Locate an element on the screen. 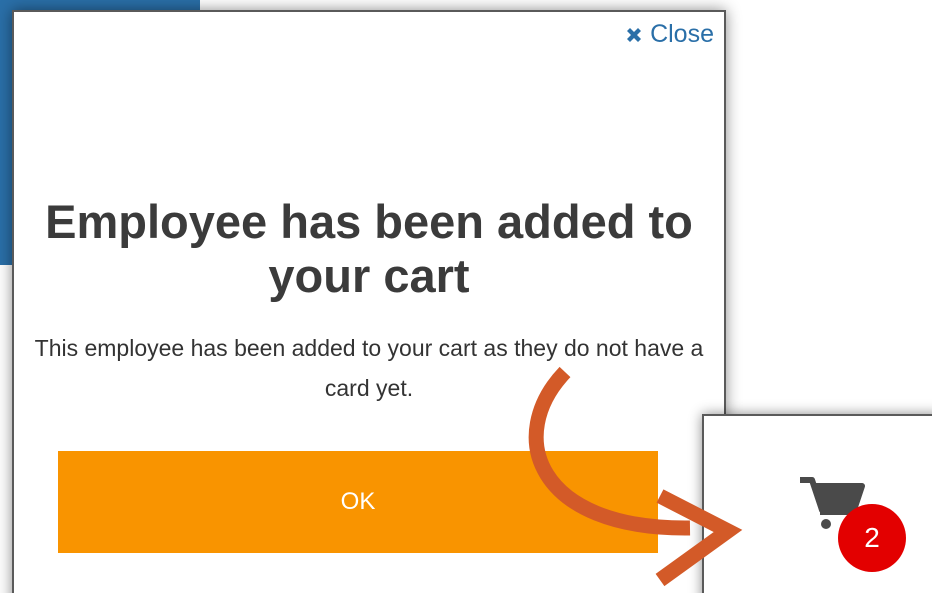 This screenshot has width=932, height=593. ok-button: OK is located at coordinates (358, 502).